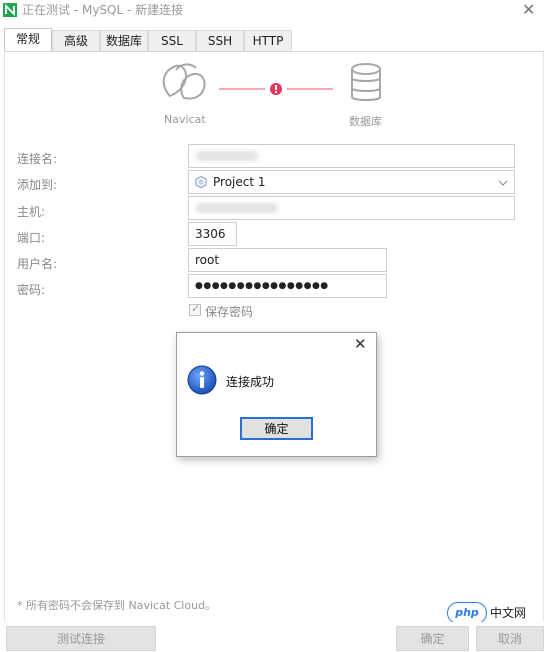 Image resolution: width=548 pixels, height=652 pixels. Describe the element at coordinates (510, 638) in the screenshot. I see `cancel-button: 取消` at that location.